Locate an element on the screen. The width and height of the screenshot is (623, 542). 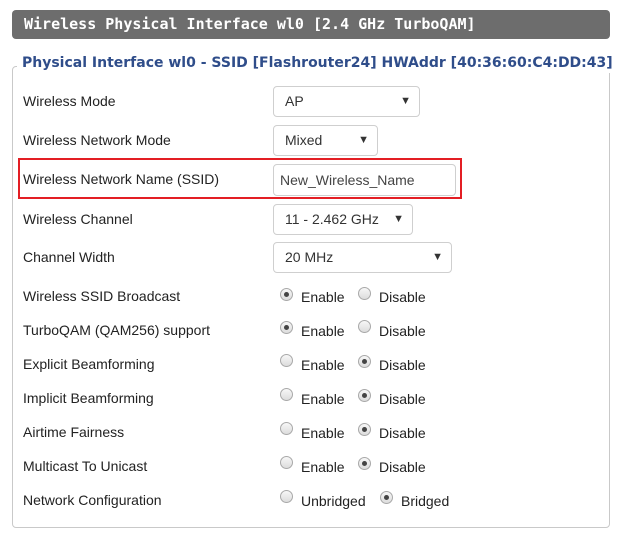
channel-select: 11 - 2.462 GHz ▼ is located at coordinates (343, 219).